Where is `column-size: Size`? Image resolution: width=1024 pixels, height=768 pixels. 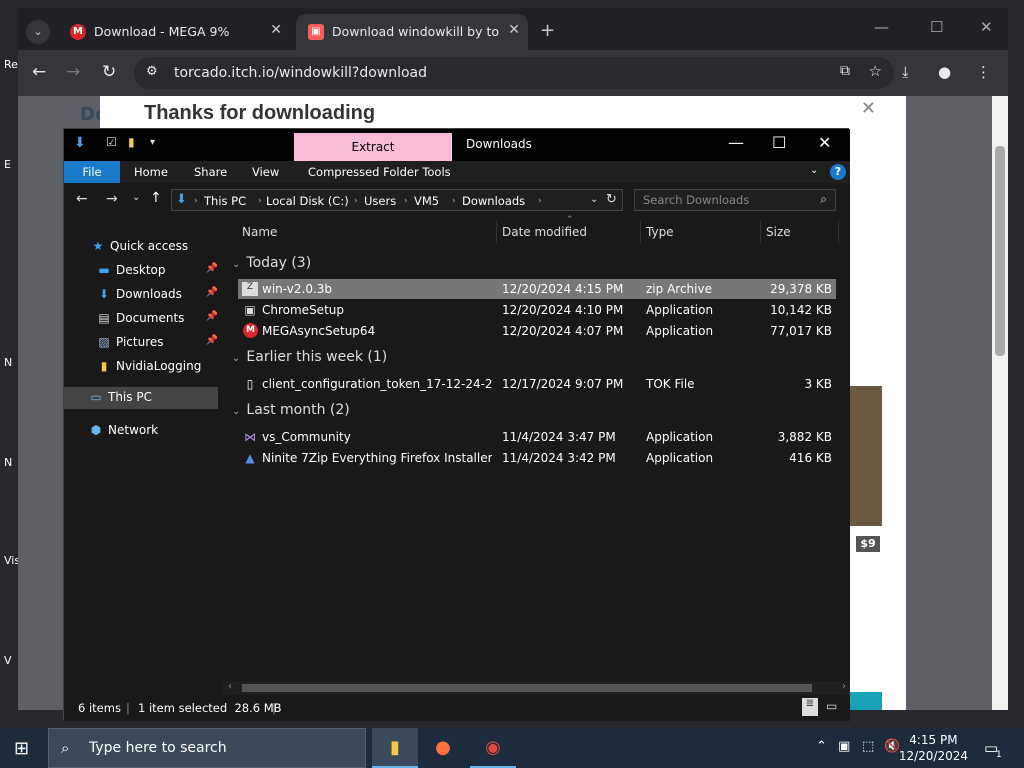
column-size: Size is located at coordinates (778, 232).